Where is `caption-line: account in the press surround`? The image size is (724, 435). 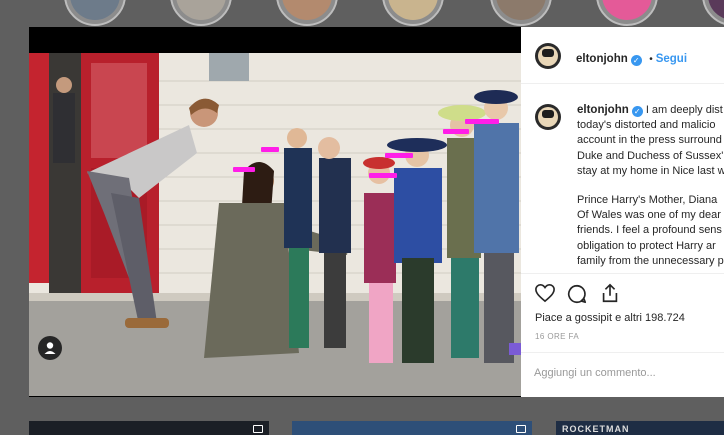
caption-line: account in the press surround is located at coordinates (649, 140).